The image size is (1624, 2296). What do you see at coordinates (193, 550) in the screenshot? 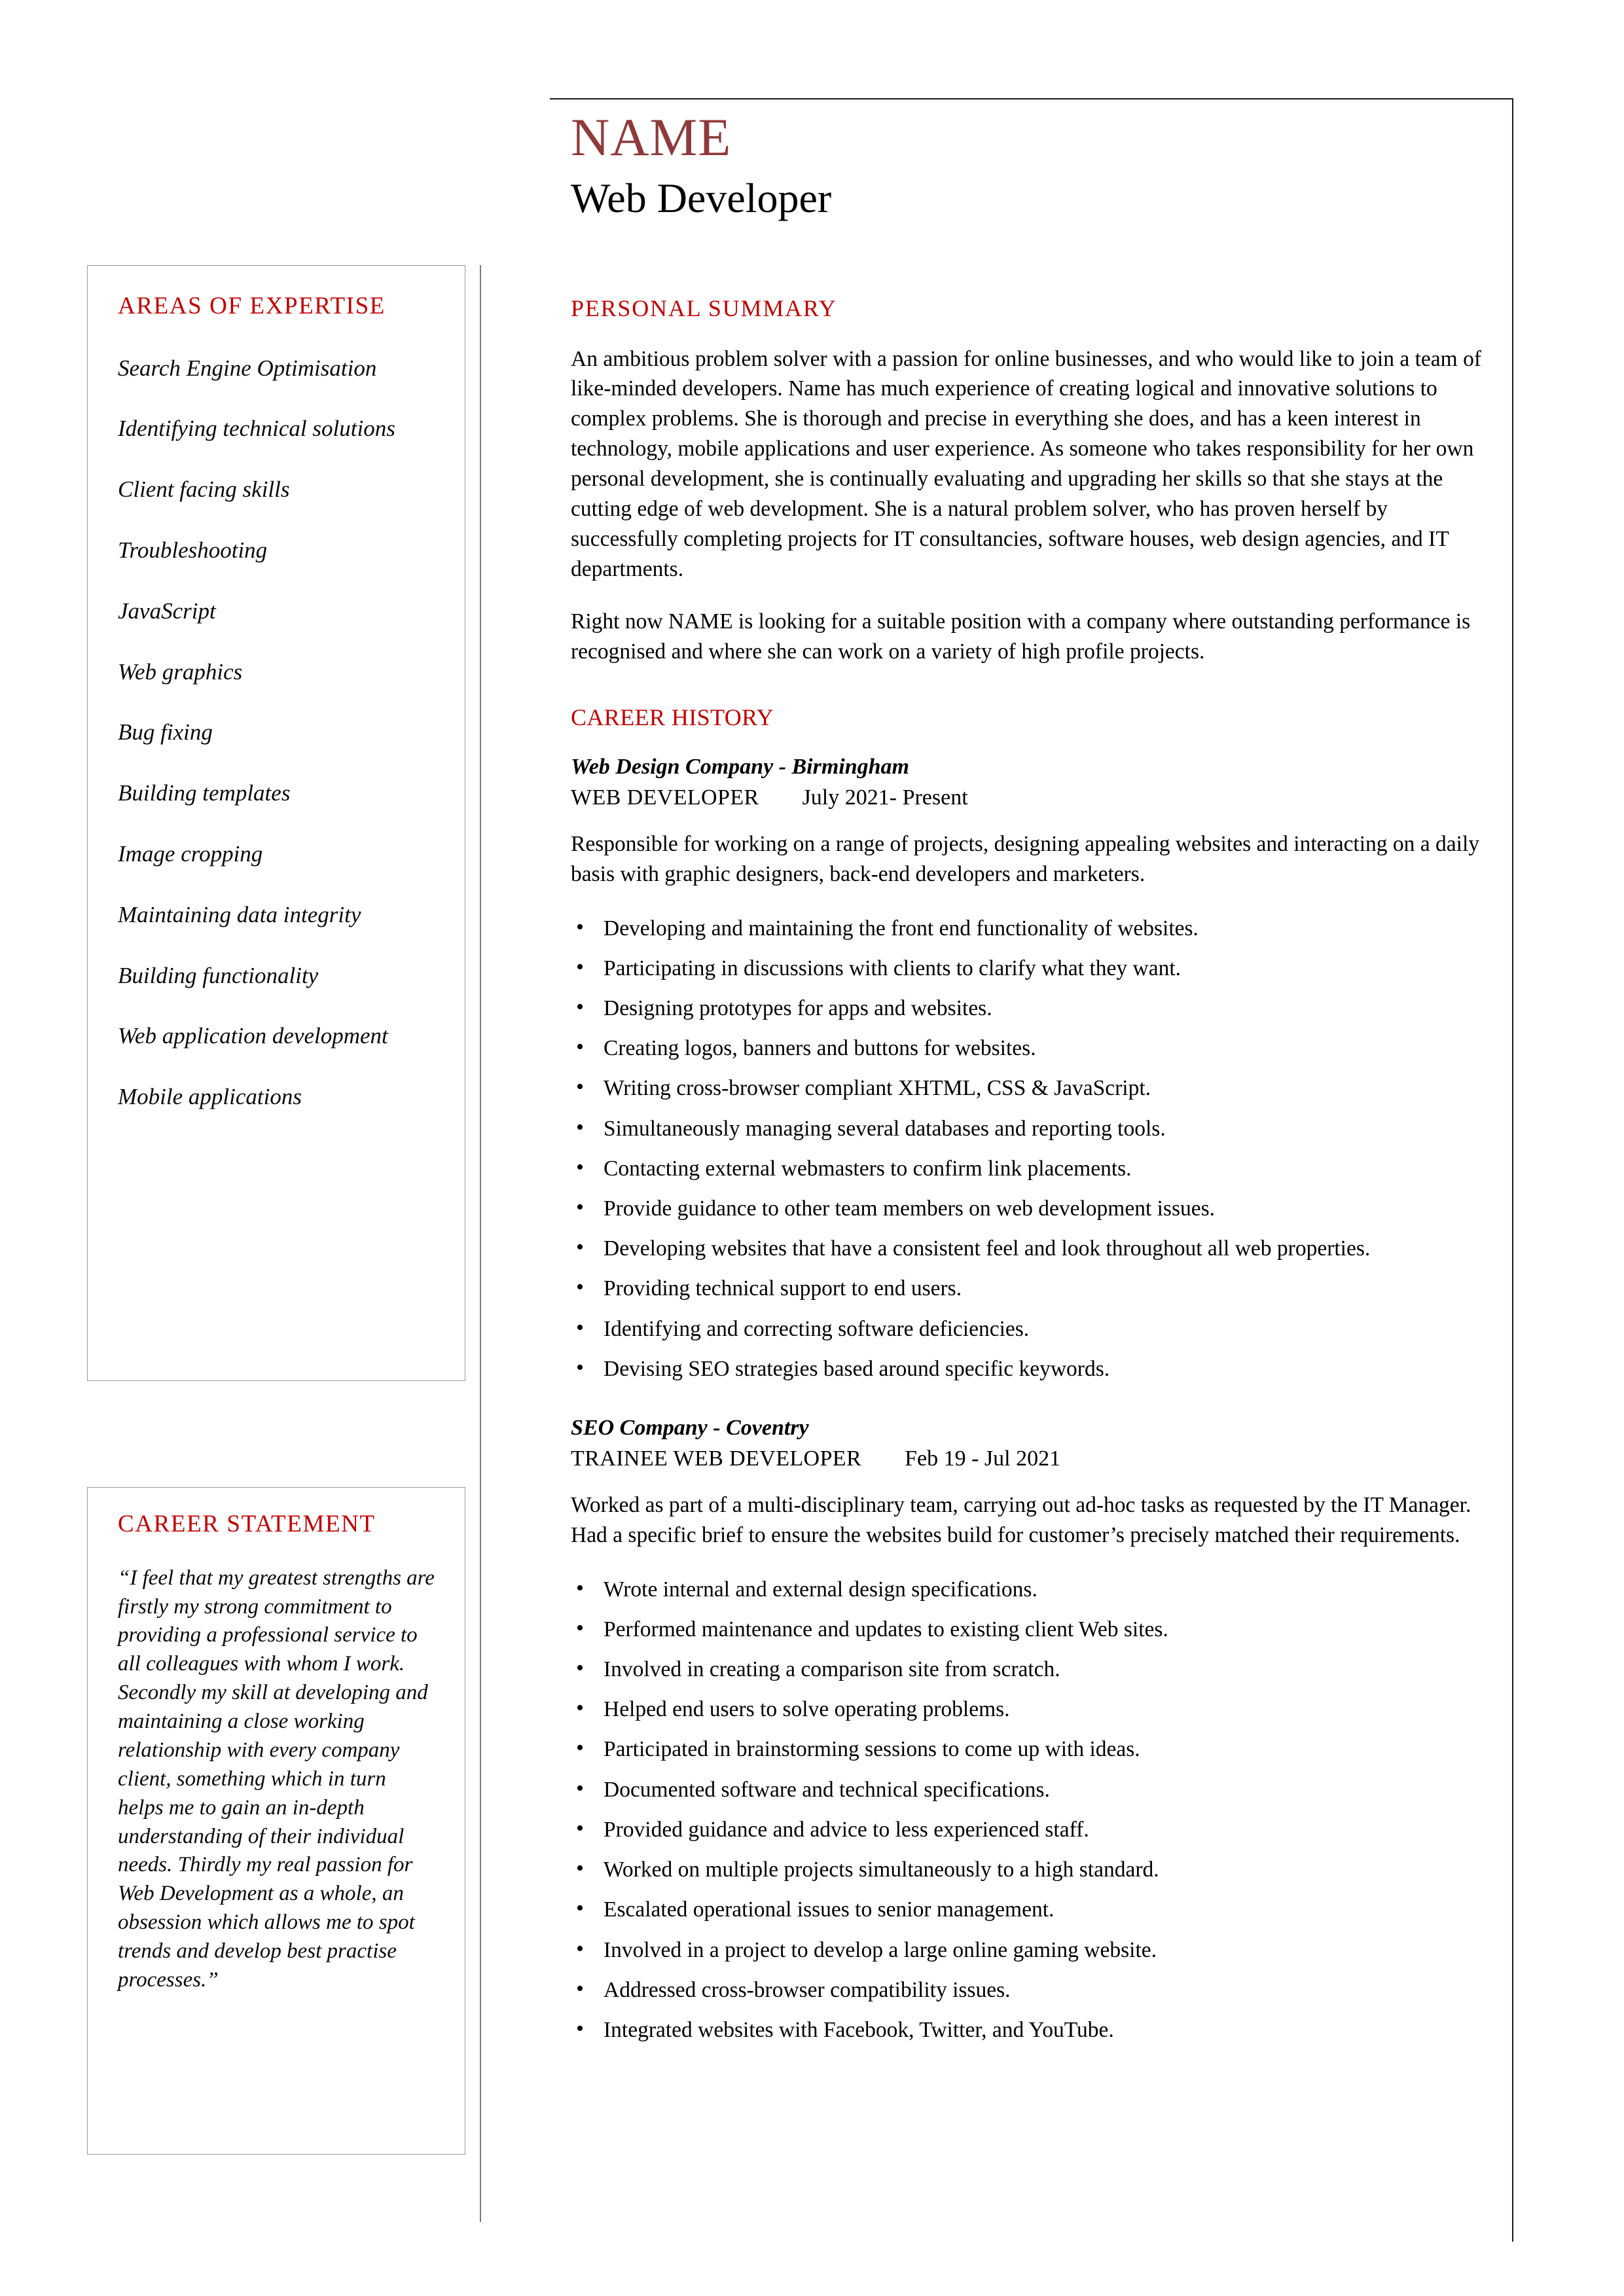
I see `skill-item: Troubleshooting` at bounding box center [193, 550].